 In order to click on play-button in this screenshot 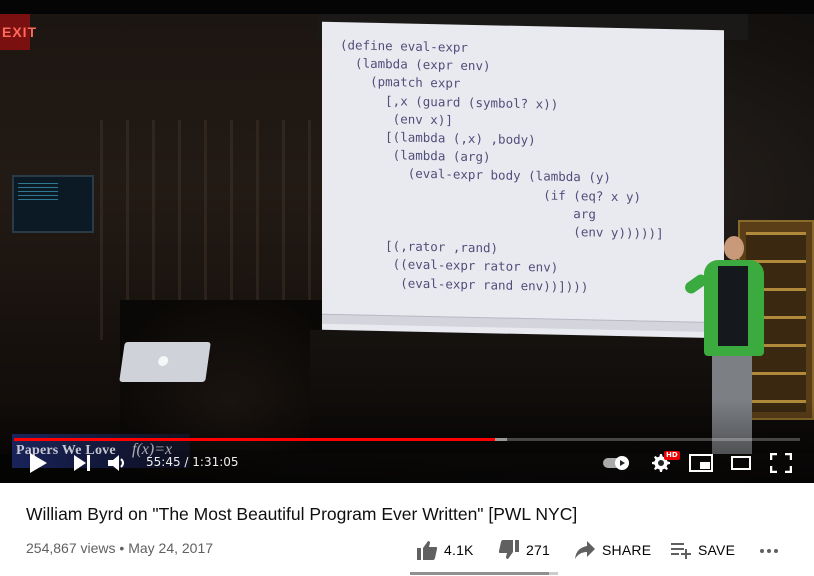, I will do `click(38, 463)`.